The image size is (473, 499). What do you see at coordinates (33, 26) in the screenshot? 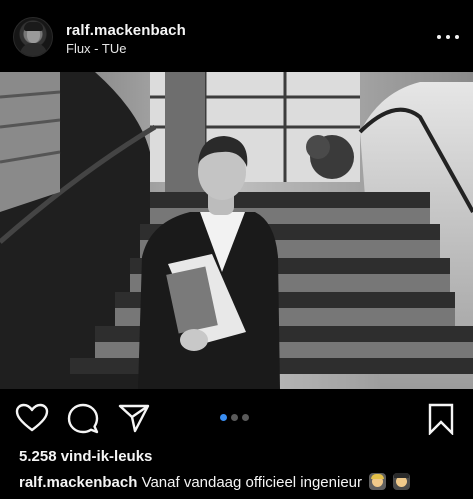
I see `avatar-hair` at bounding box center [33, 26].